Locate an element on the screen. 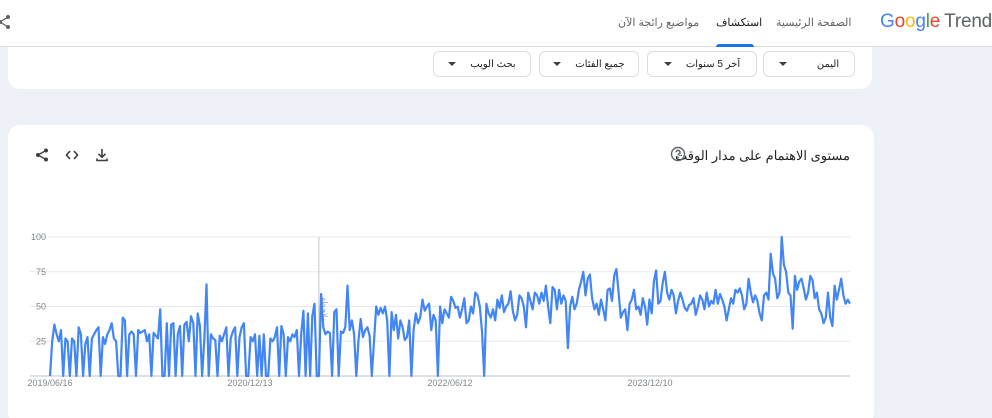 This screenshot has width=992, height=418. category-dropdown: جميع الفئات is located at coordinates (589, 64).